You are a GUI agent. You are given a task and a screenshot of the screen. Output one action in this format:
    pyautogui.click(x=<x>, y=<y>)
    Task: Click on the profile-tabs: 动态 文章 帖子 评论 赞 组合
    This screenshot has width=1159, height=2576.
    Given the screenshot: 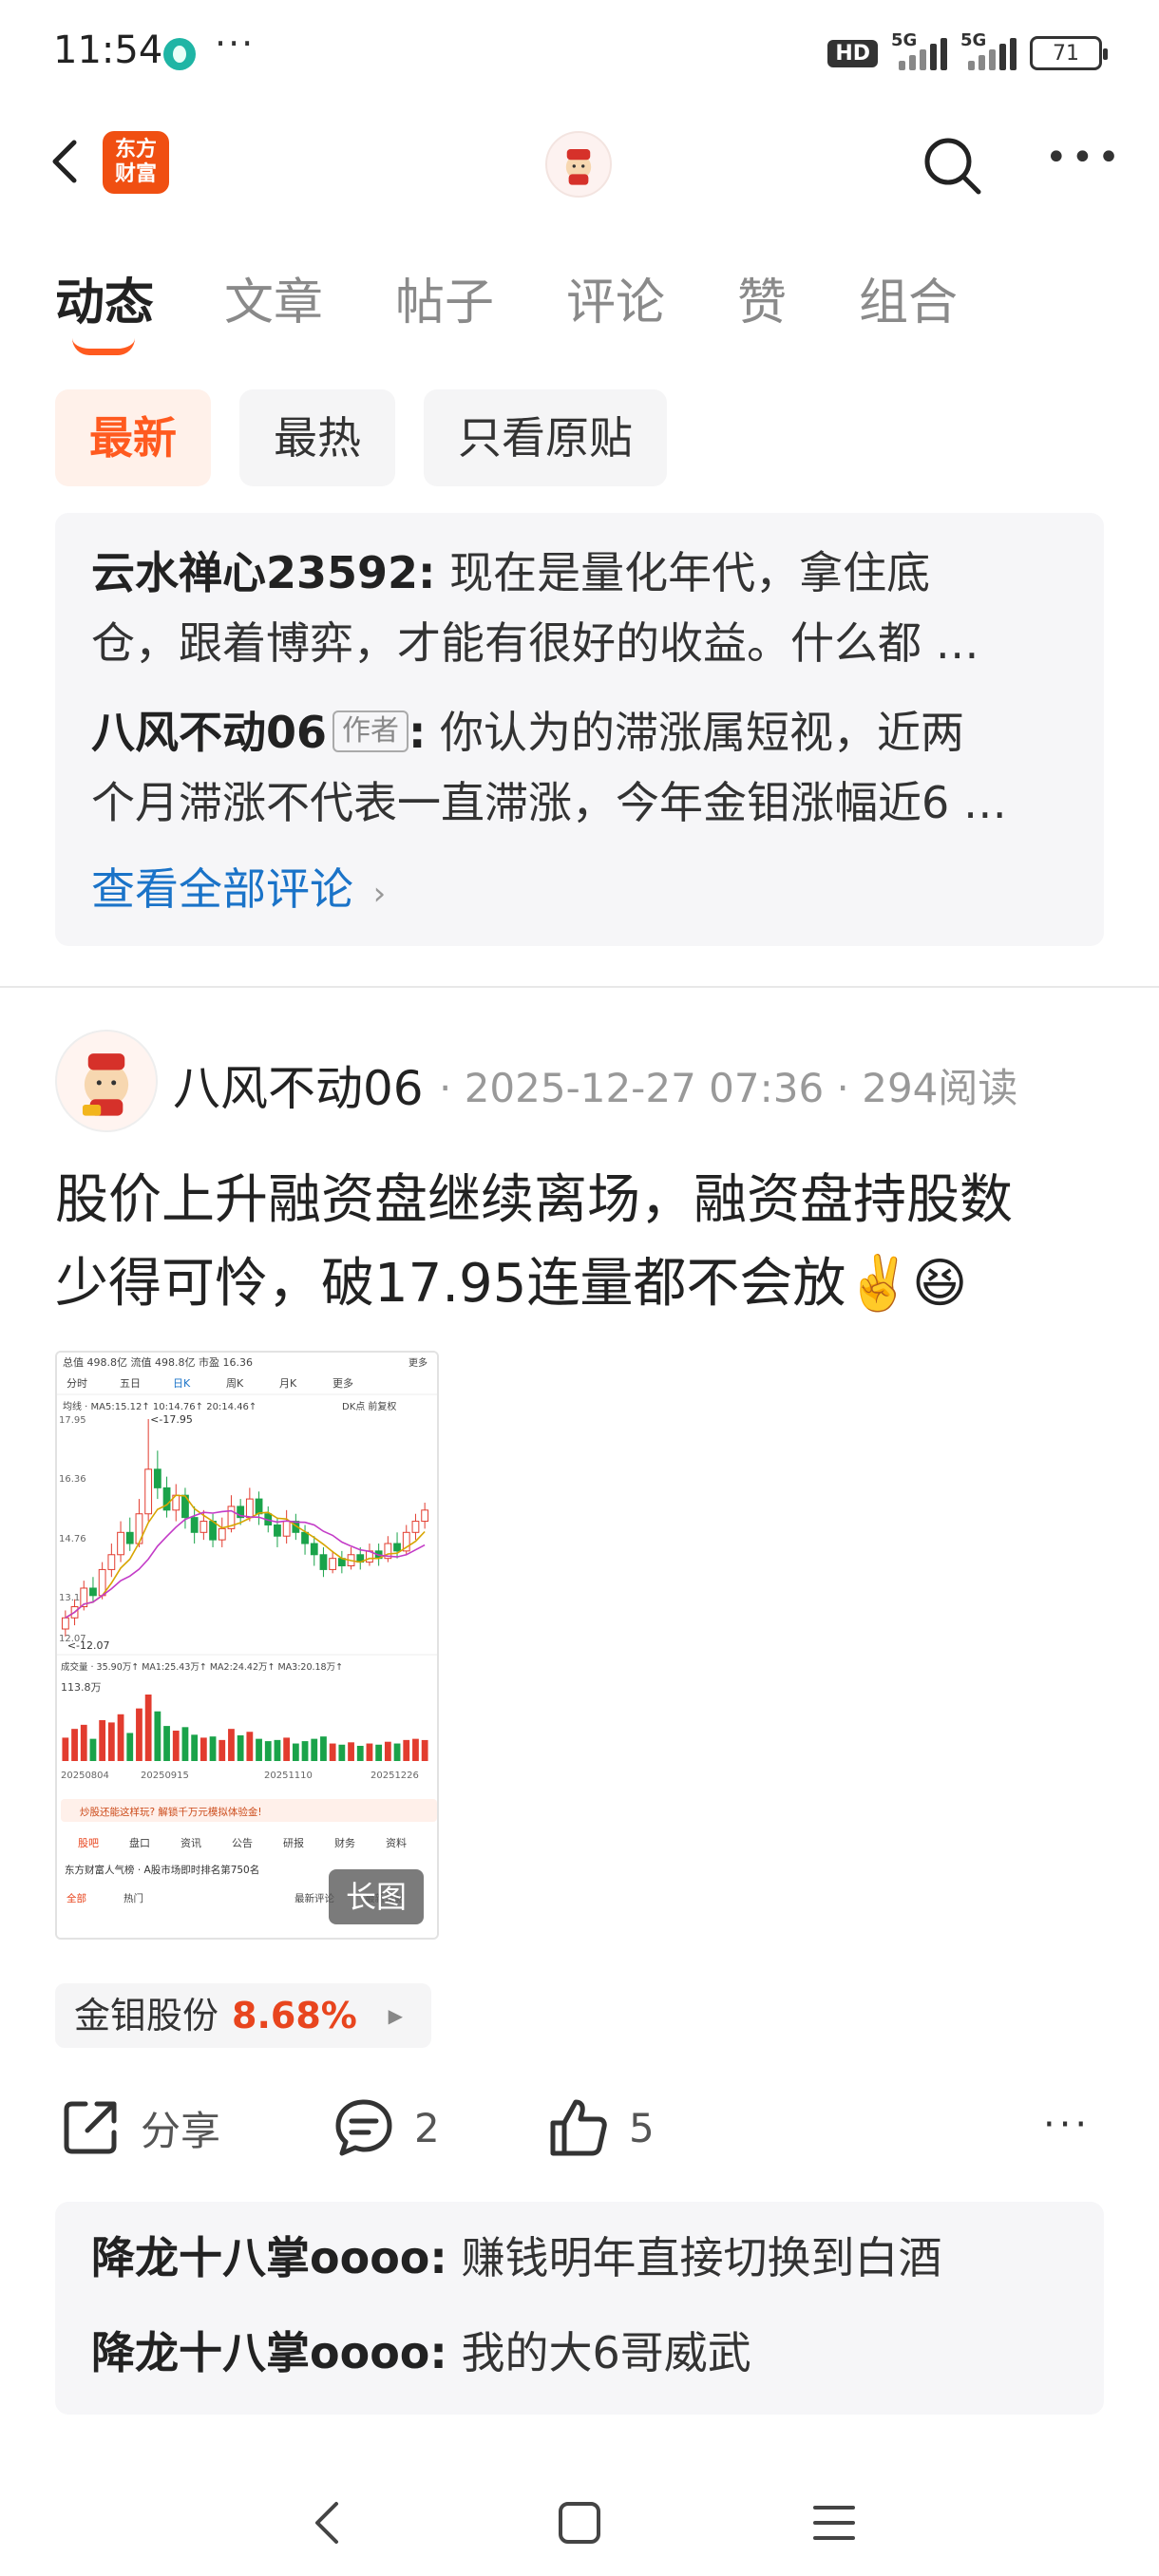 What is the action you would take?
    pyautogui.click(x=579, y=308)
    